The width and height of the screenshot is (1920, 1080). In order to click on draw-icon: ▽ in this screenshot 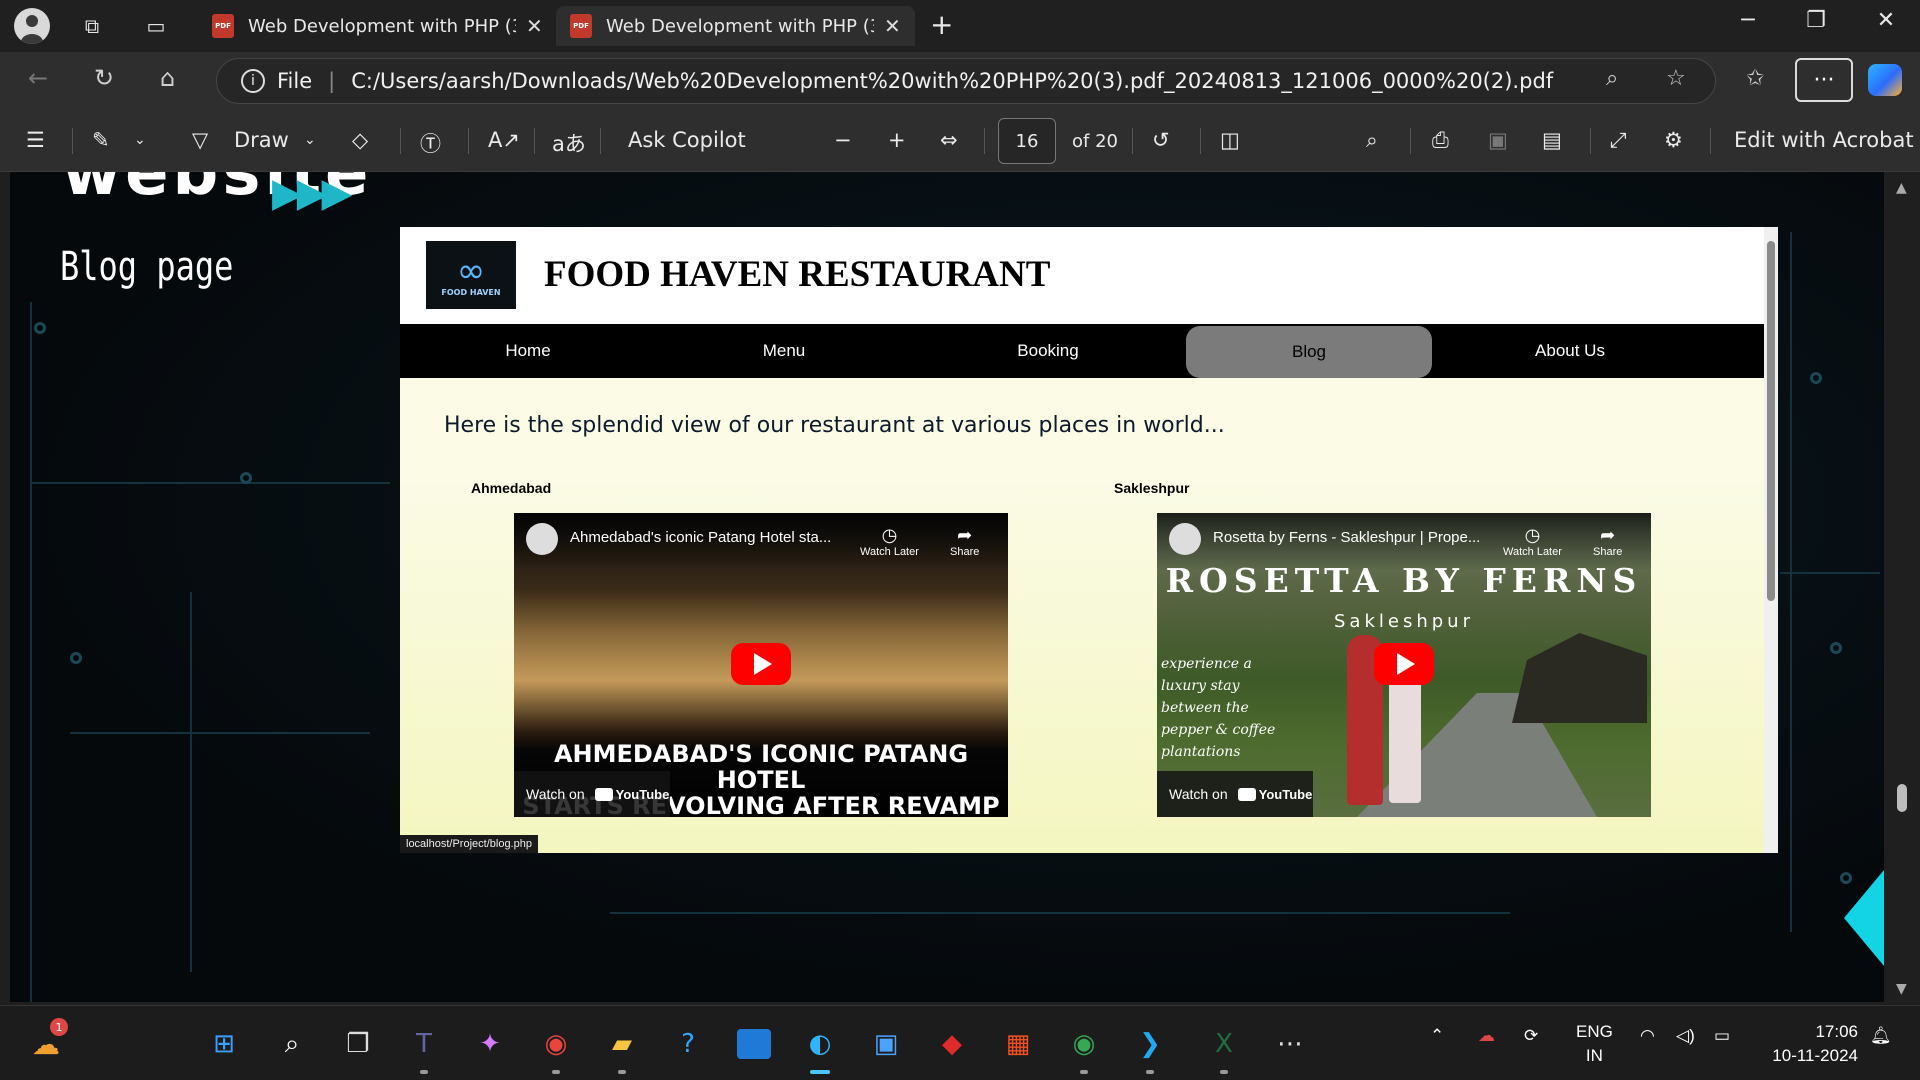, I will do `click(200, 140)`.